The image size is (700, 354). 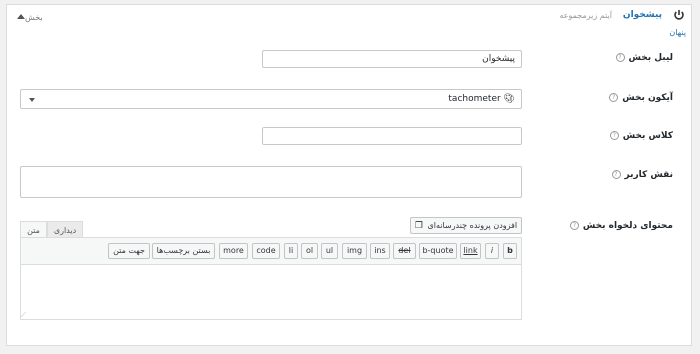 I want to click on collapse-toggle: بخش, so click(x=28, y=17).